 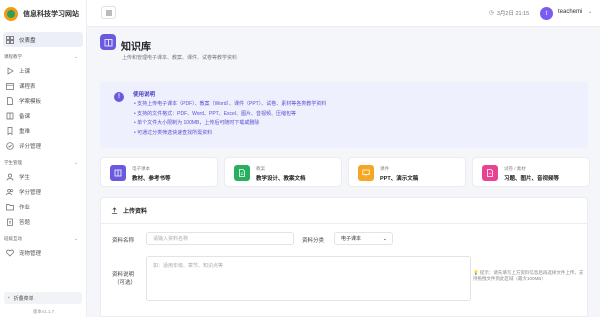 I want to click on sidebar-item-label: 评分管理, so click(x=30, y=146).